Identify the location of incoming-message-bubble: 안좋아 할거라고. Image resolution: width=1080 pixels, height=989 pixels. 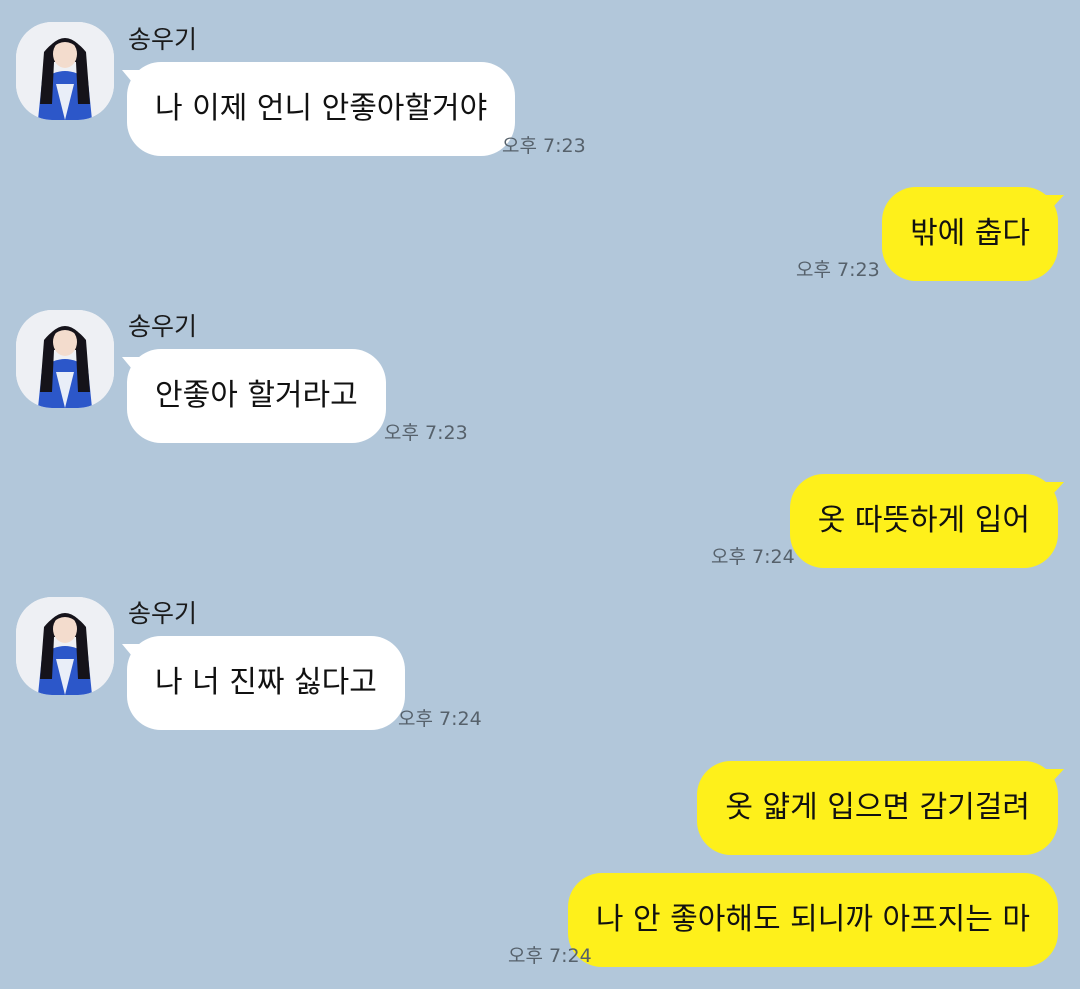
(256, 396).